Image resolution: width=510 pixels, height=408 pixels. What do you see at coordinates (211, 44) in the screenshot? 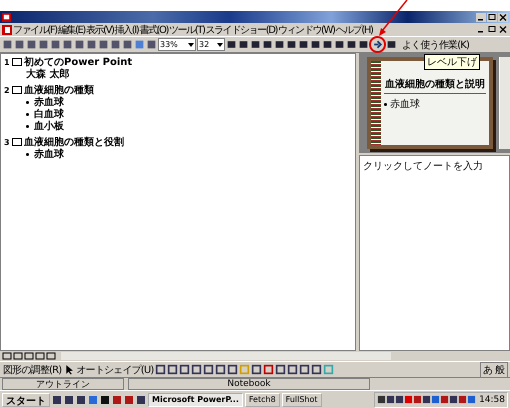
I see `font-size-dropdown: 32` at bounding box center [211, 44].